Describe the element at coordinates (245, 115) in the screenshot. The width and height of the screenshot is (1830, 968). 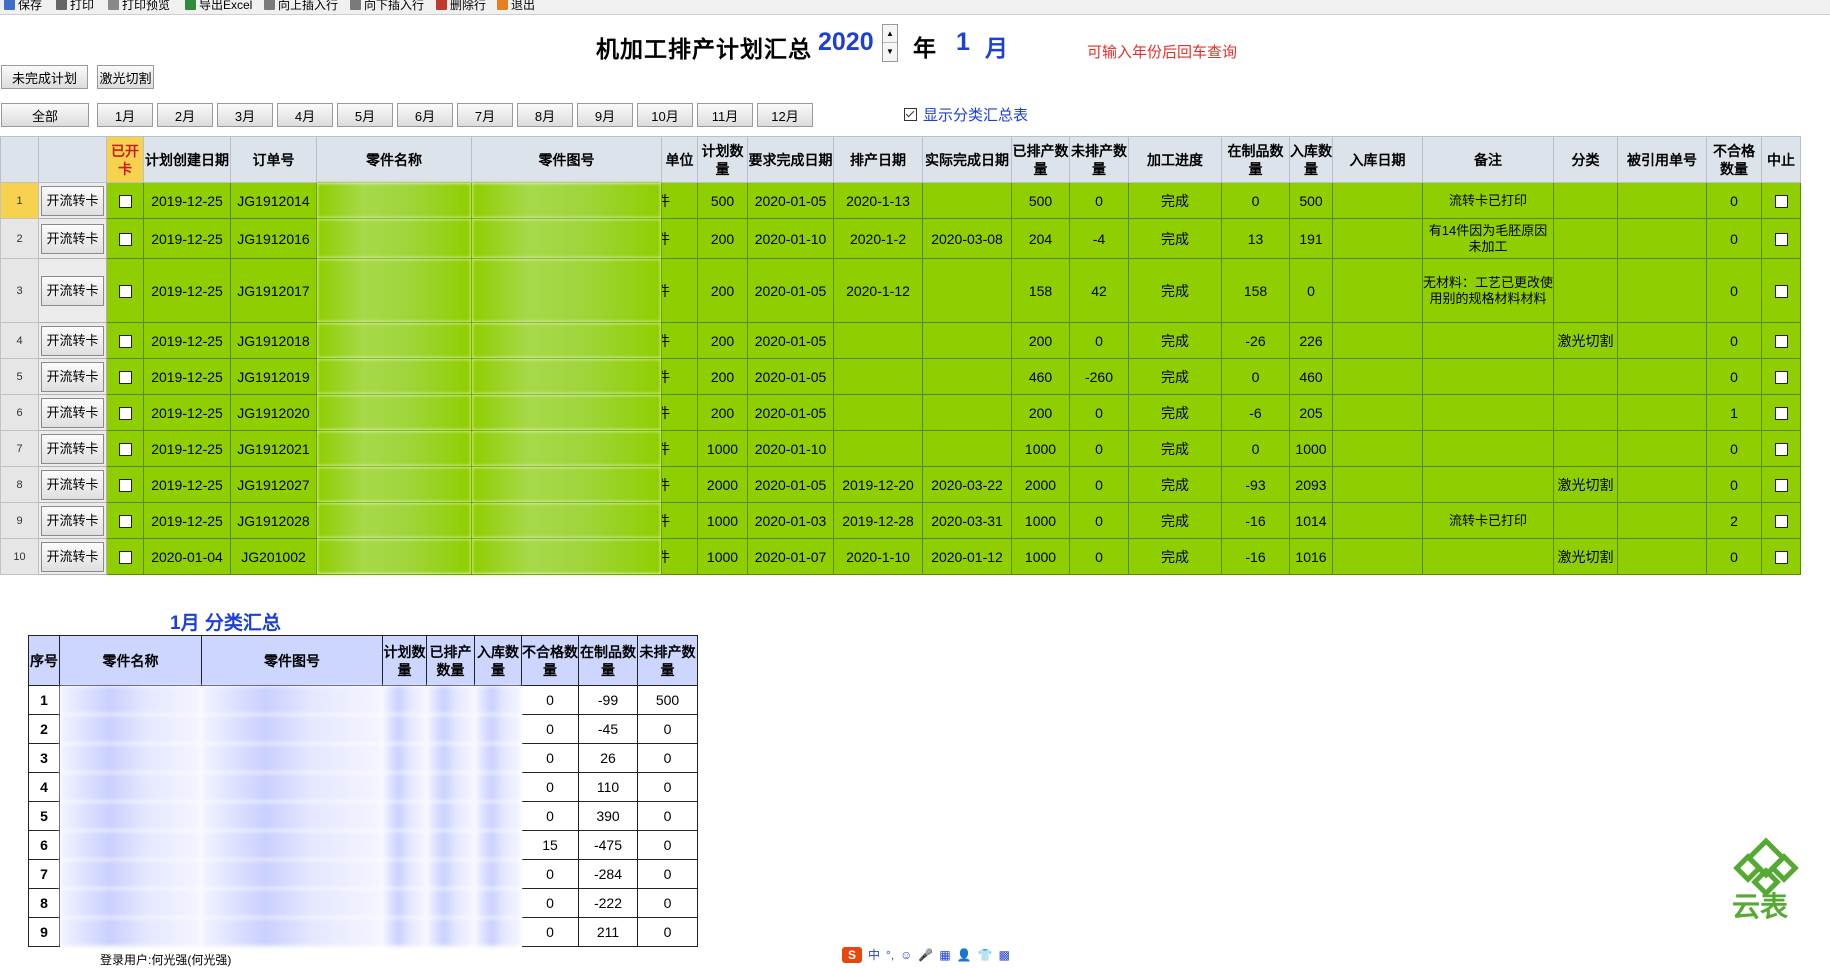
I see `month-tab-3: 3月` at that location.